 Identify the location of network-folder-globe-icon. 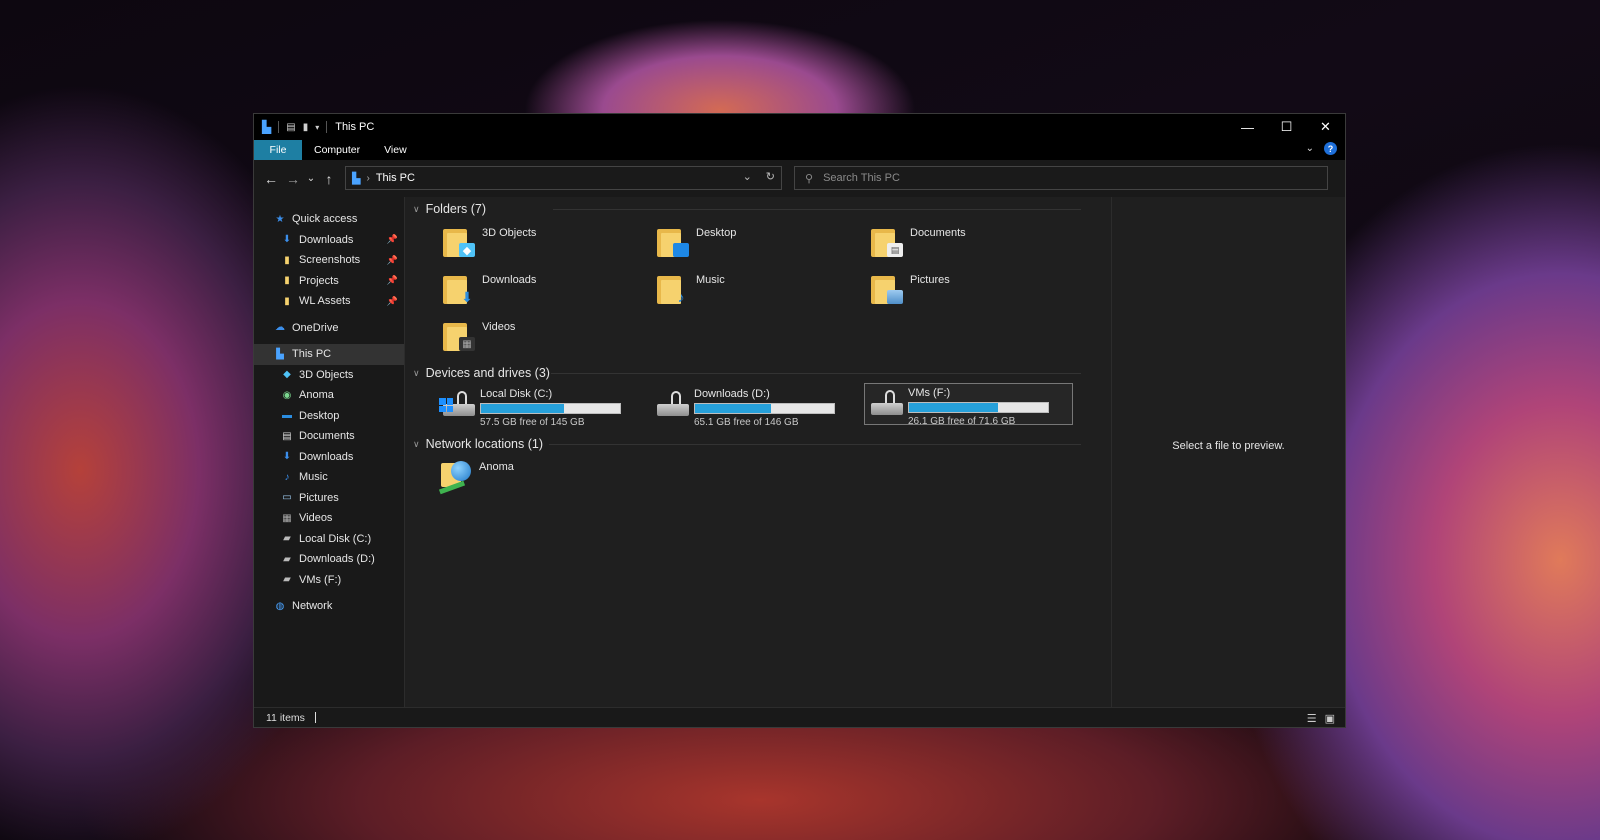
(455, 477).